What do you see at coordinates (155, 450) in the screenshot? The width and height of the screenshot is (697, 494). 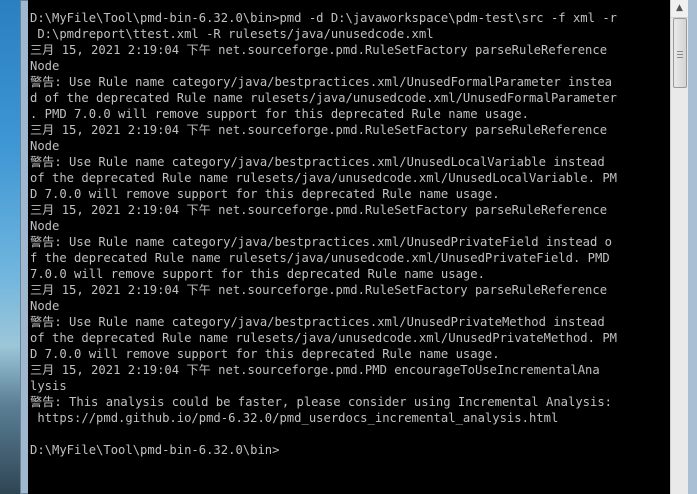 I see `console-line: D:\MyFile\Tool\pmd-bin-6.32.0\bin>` at bounding box center [155, 450].